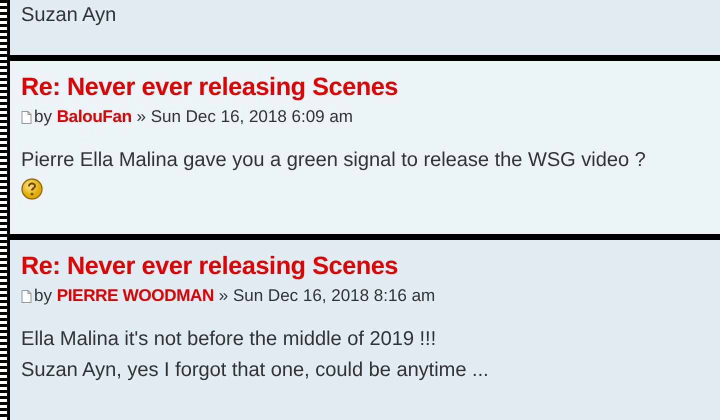 The image size is (720, 420). I want to click on post-text: Pierre Ella Malina gave you a green signal to release the WSG video ?, so click(334, 160).